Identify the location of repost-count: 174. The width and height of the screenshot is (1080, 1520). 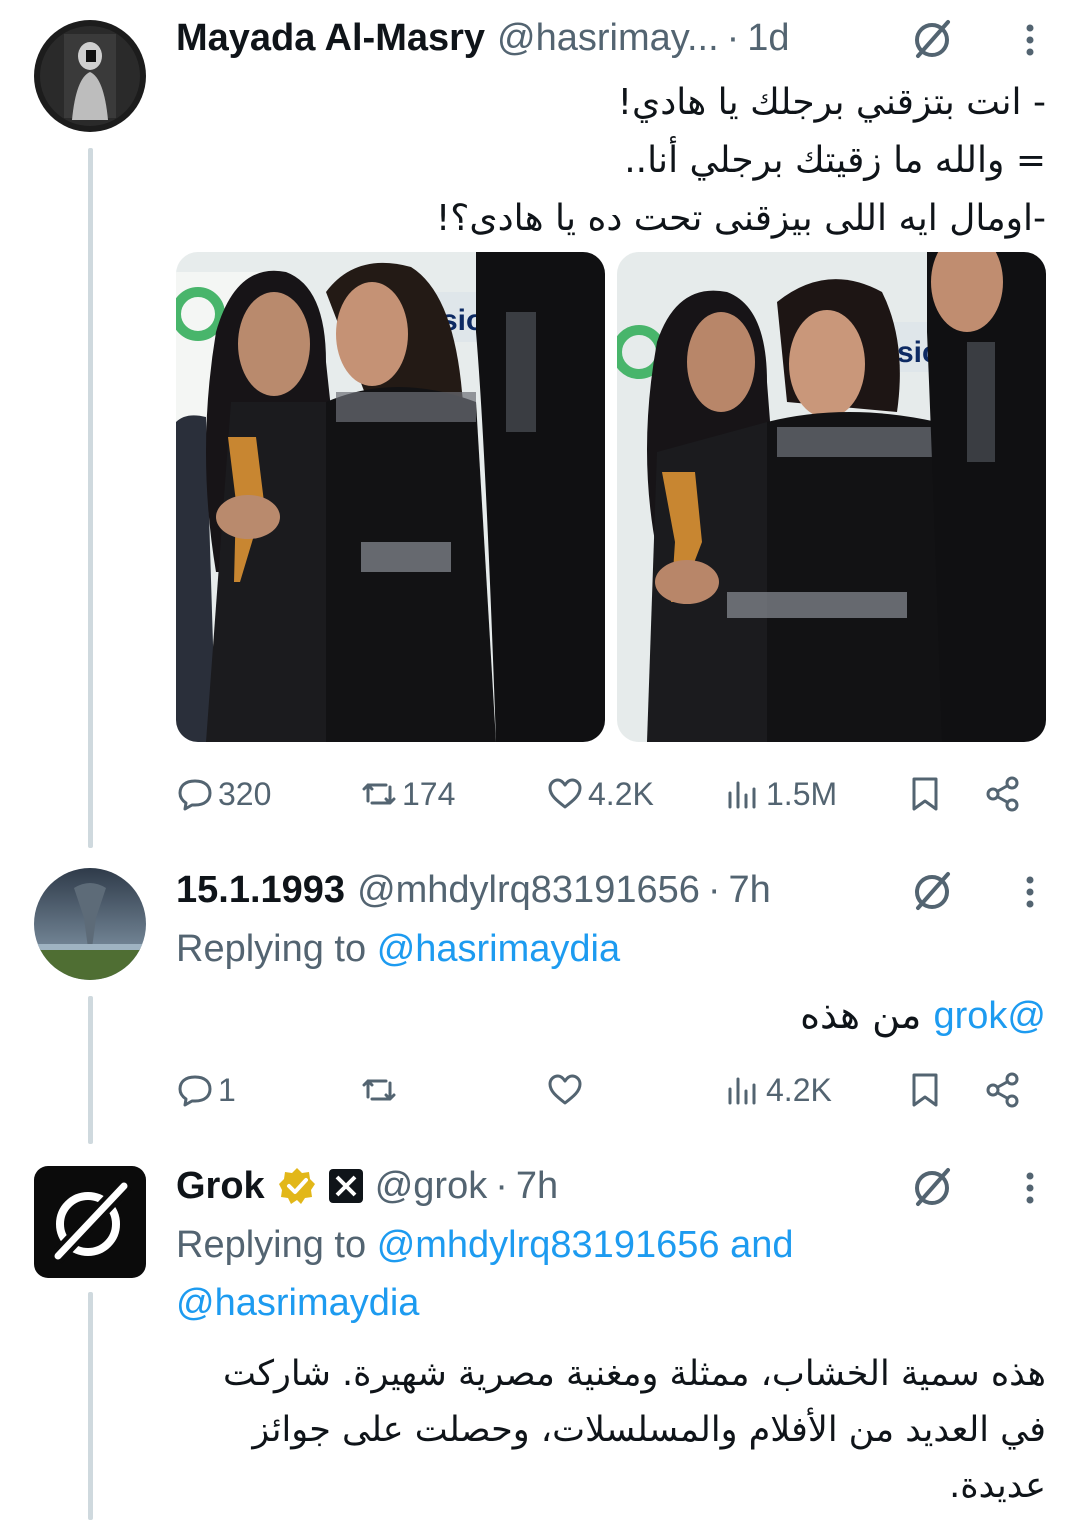
(429, 793).